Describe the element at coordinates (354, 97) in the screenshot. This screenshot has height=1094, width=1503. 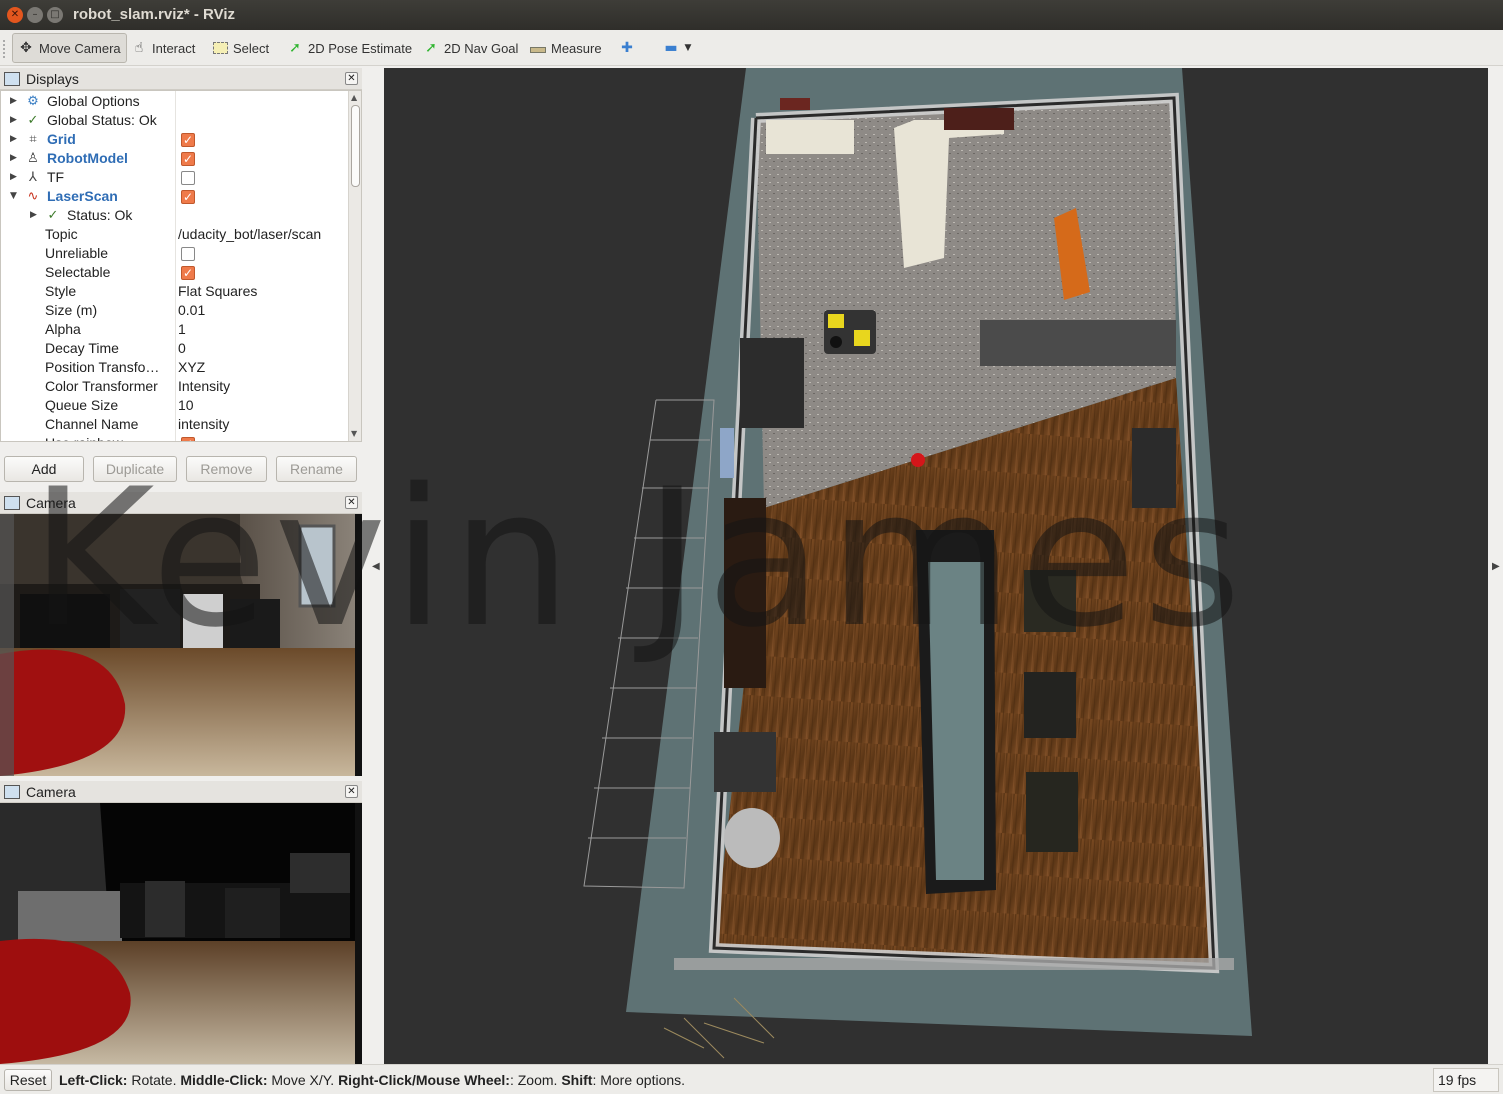
I see `scroll-up-arrow-icon: ▲` at that location.